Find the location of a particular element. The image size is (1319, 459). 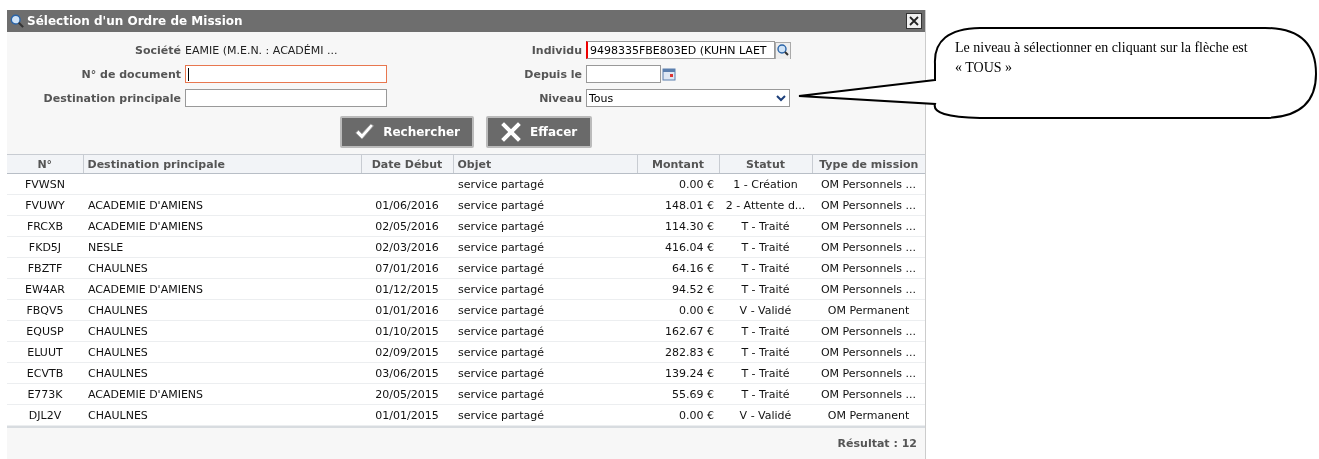

table-cell: 01/12/2015 is located at coordinates (407, 289).